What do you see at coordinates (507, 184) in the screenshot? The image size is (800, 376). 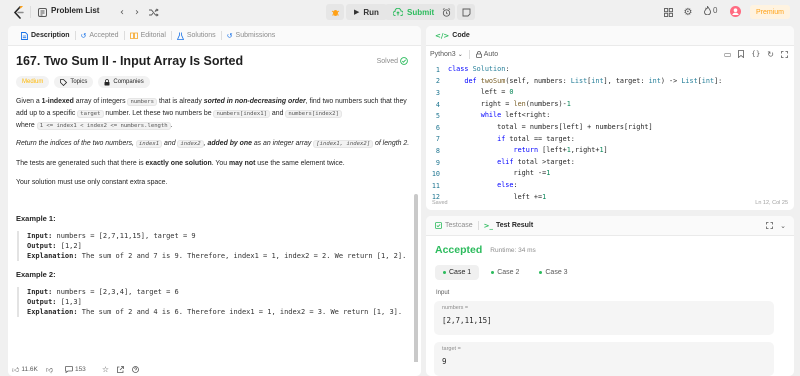 I see `code-text: else:` at bounding box center [507, 184].